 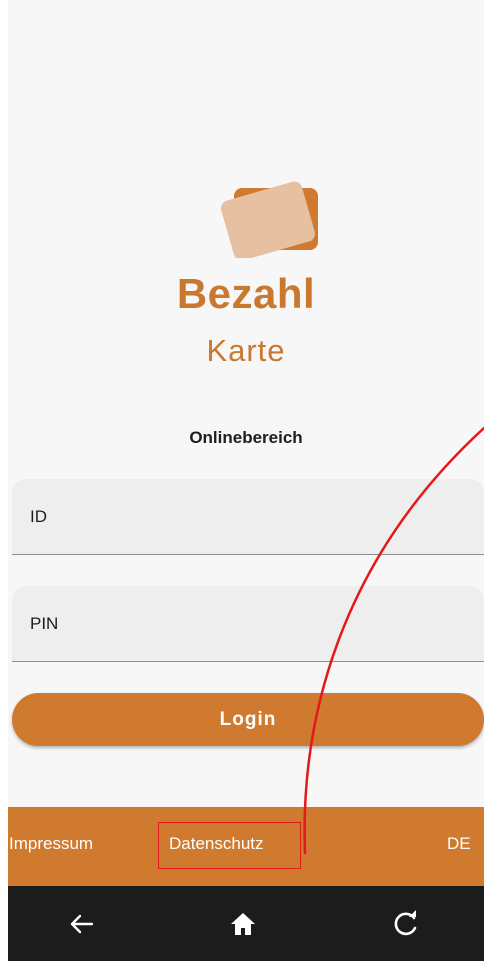 I want to click on impressum-link: Impressum, so click(x=51, y=844).